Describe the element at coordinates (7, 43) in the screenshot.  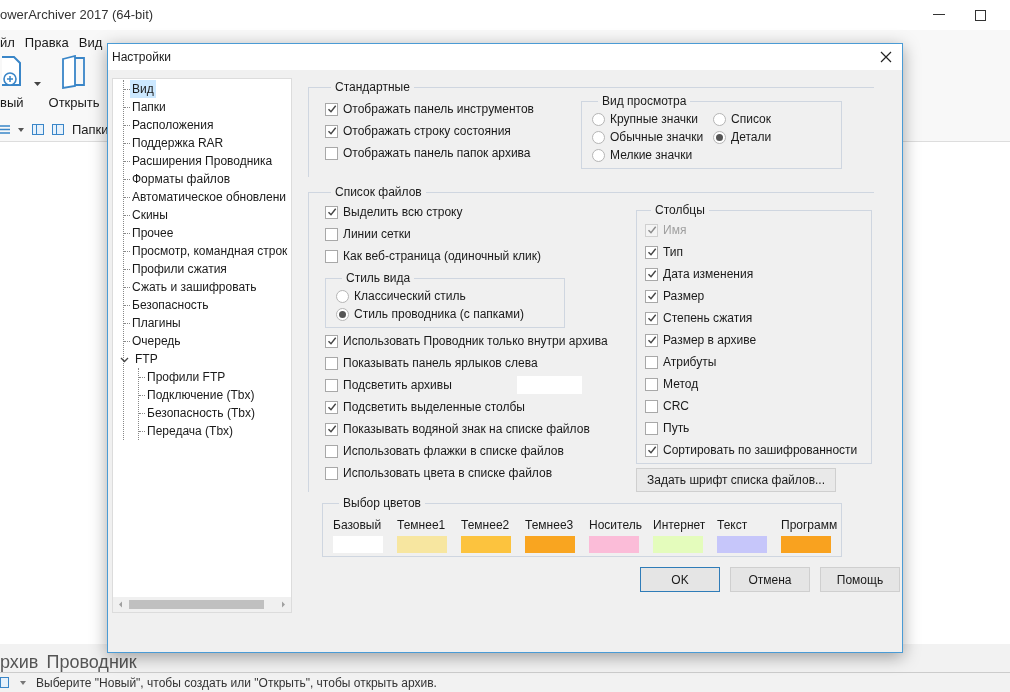
I see `menu-item: йл` at that location.